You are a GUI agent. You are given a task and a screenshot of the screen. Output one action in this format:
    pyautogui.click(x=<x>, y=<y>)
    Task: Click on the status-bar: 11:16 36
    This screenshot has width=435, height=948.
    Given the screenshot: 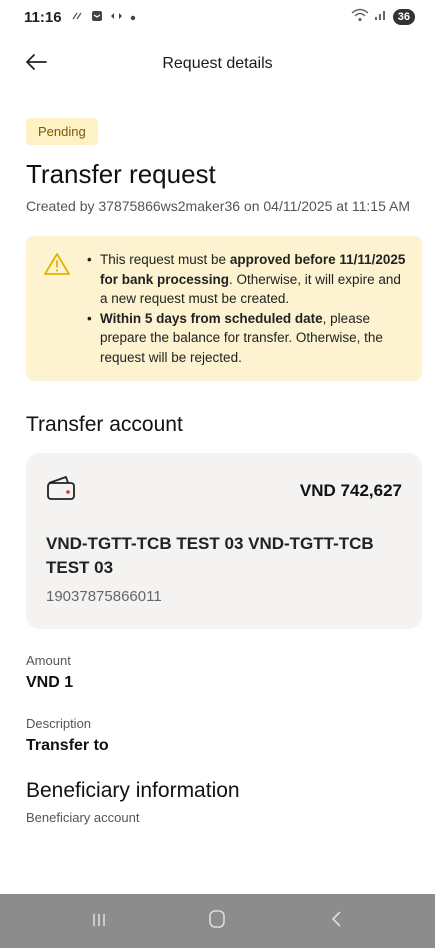 What is the action you would take?
    pyautogui.click(x=217, y=17)
    